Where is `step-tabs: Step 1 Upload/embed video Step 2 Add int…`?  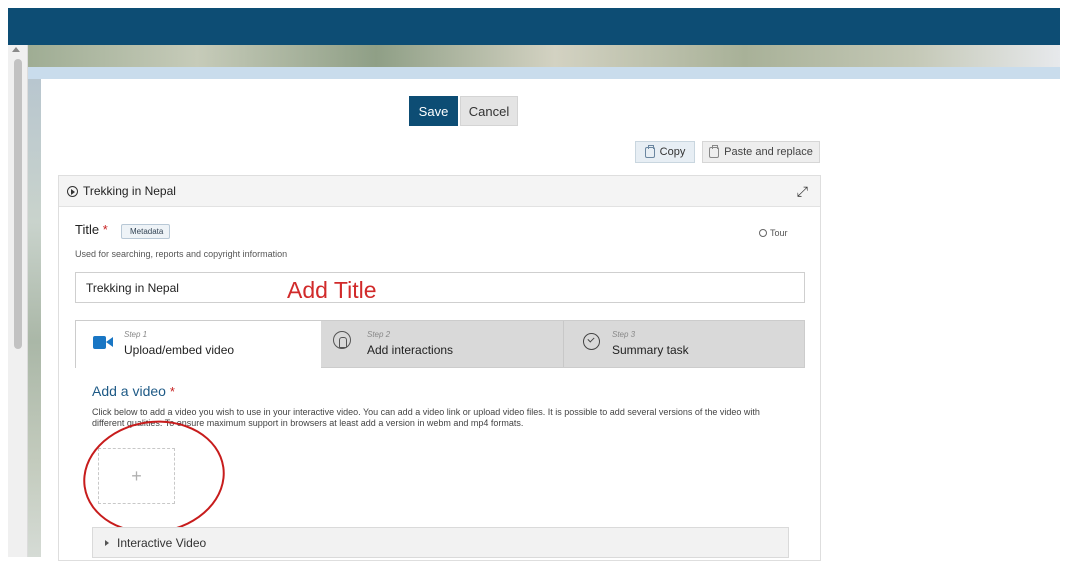 step-tabs: Step 1 Upload/embed video Step 2 Add int… is located at coordinates (440, 344).